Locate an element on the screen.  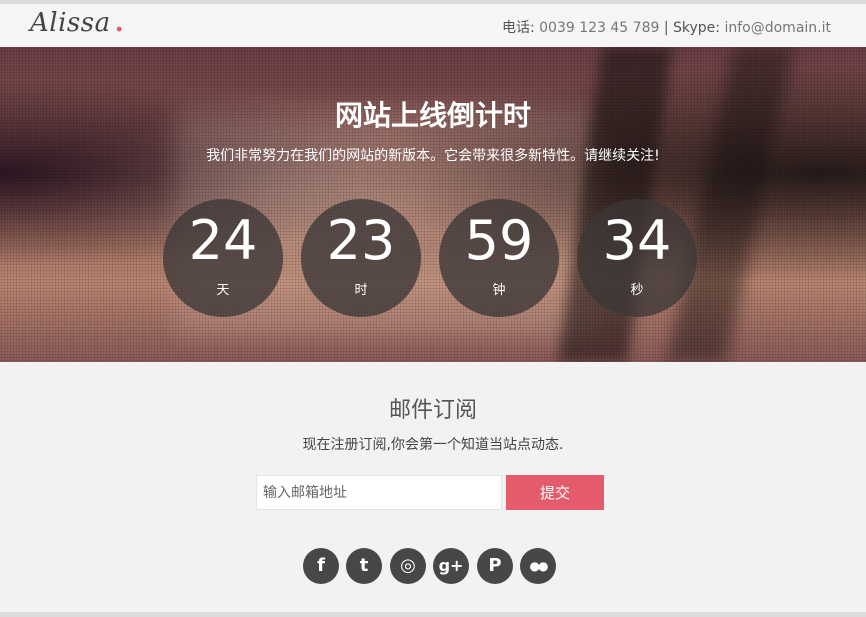
countdown-title: 网站上线倒计时 is located at coordinates (432, 115).